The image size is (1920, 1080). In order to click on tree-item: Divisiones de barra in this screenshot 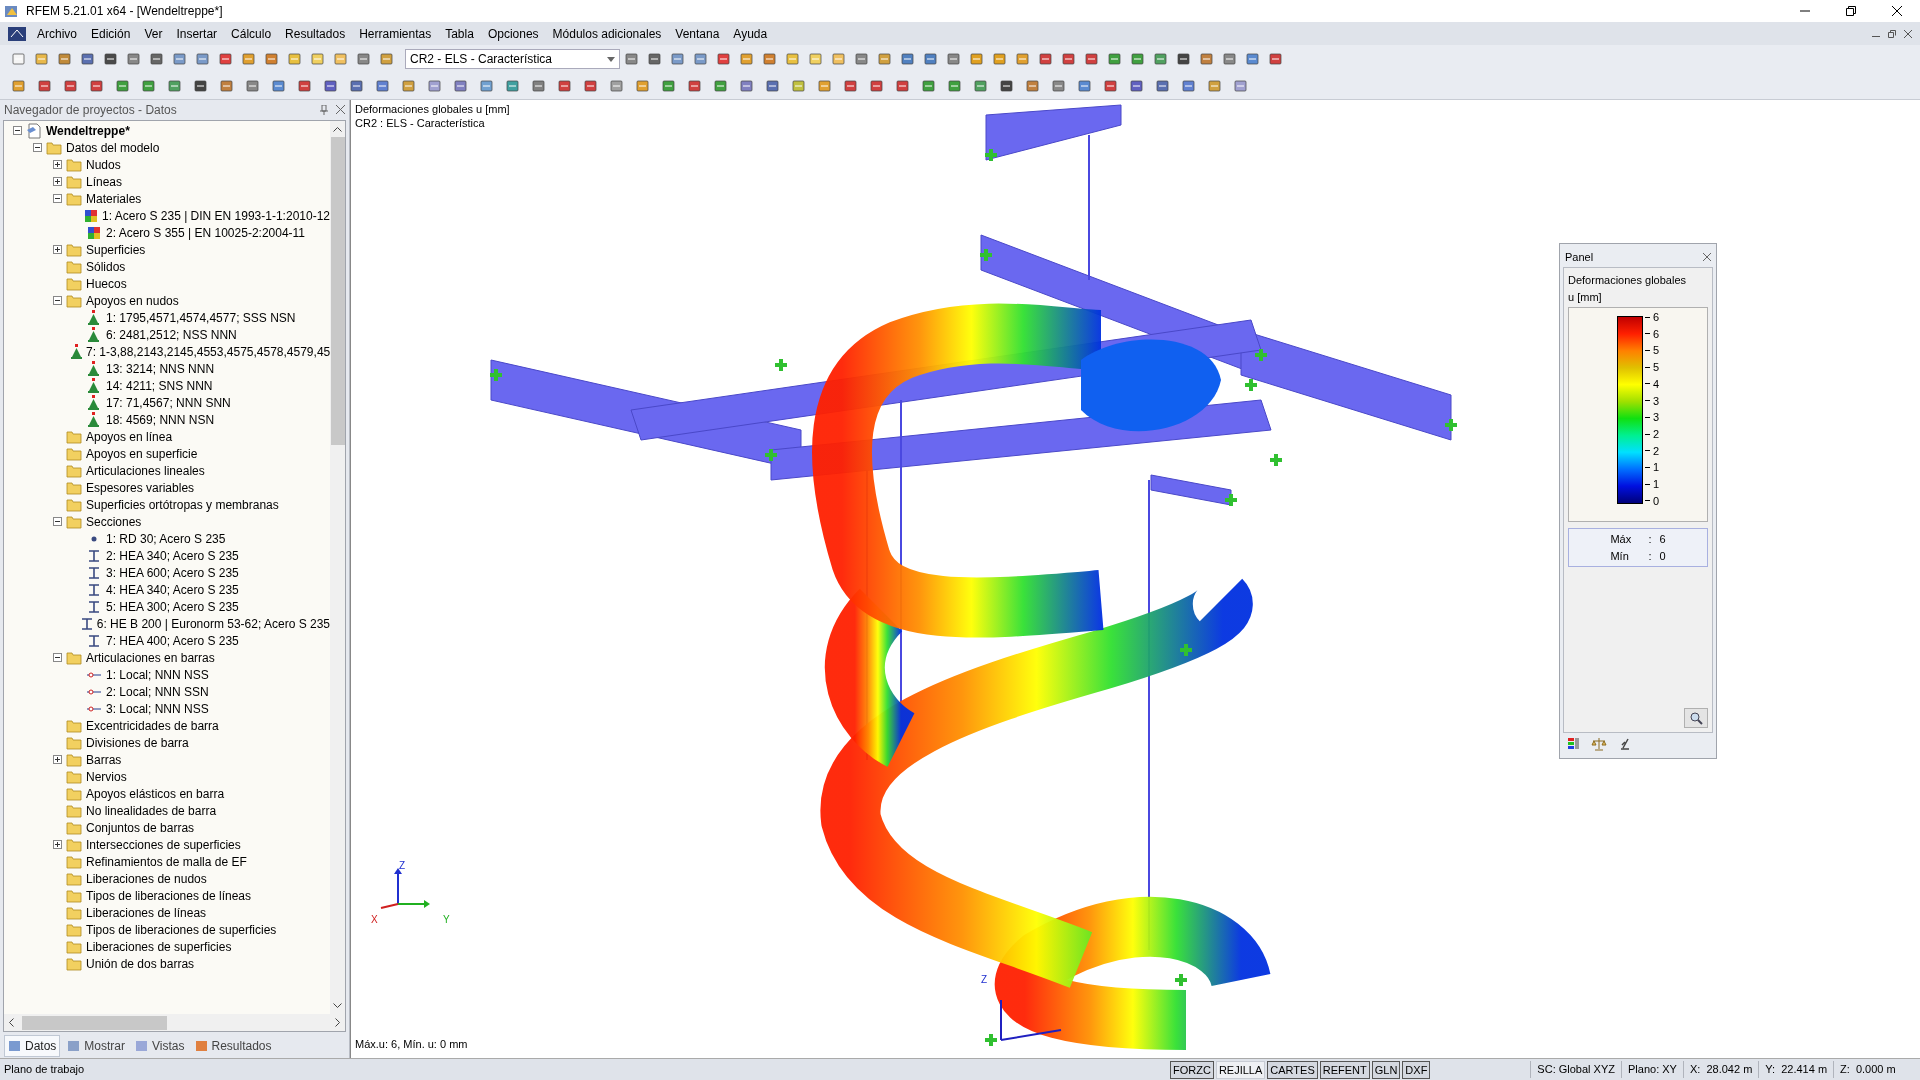, I will do `click(137, 742)`.